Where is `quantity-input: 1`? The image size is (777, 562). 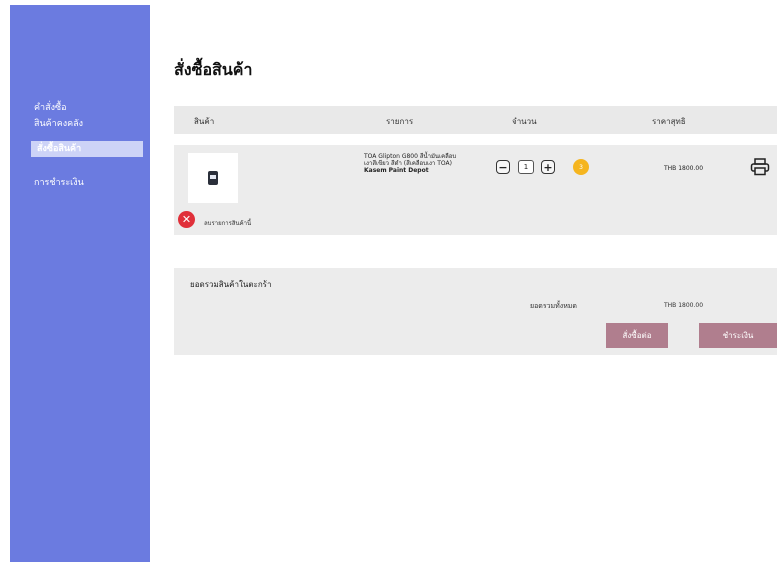
quantity-input: 1 is located at coordinates (526, 167).